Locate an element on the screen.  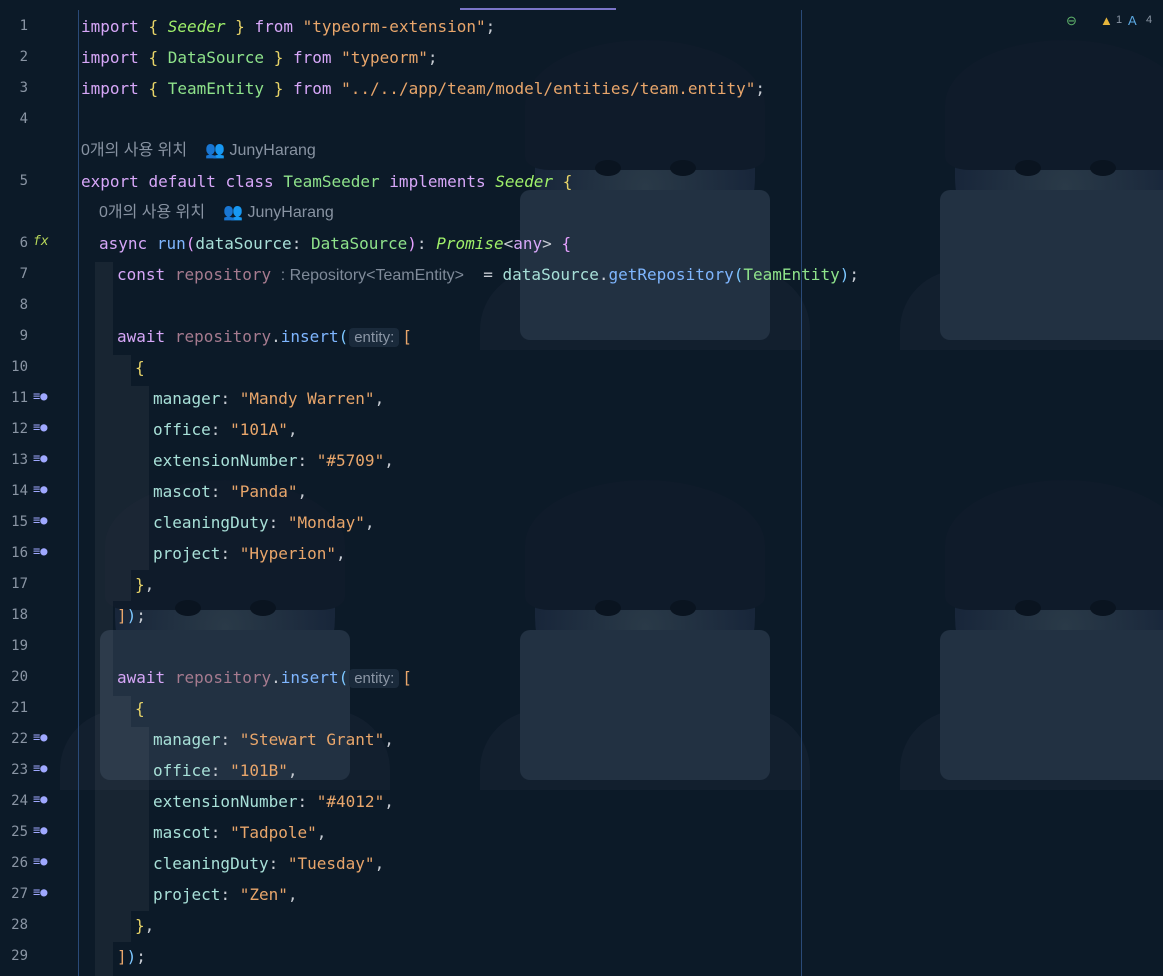
line-number: 28 is located at coordinates (19, 925).